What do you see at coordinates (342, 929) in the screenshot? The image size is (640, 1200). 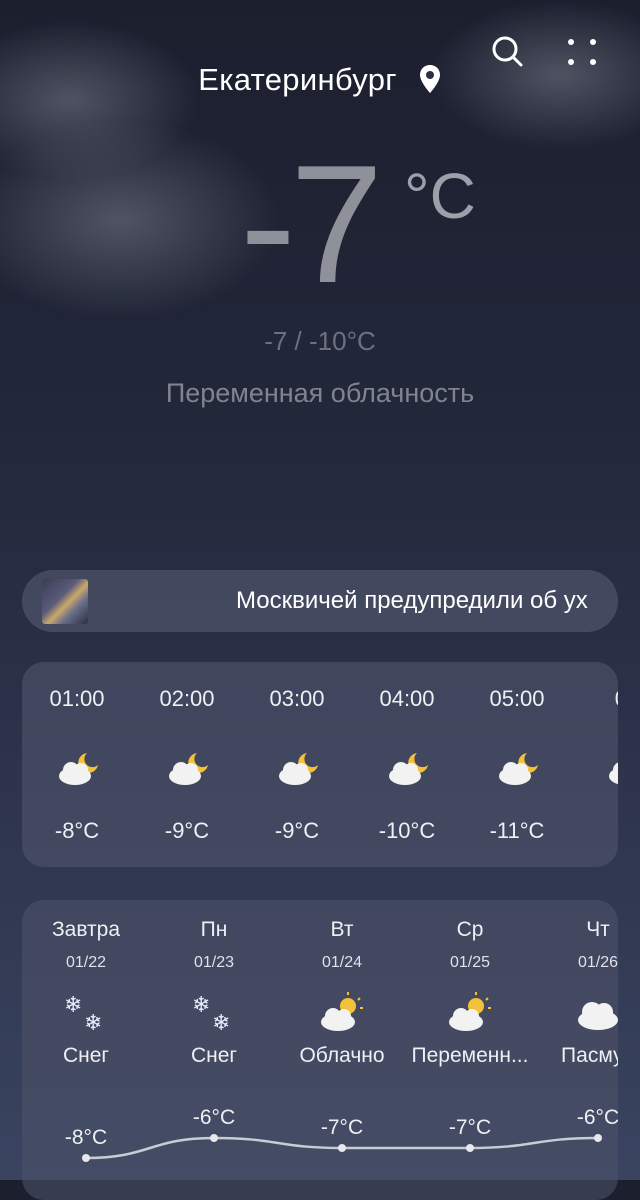 I see `day-name: Вт` at bounding box center [342, 929].